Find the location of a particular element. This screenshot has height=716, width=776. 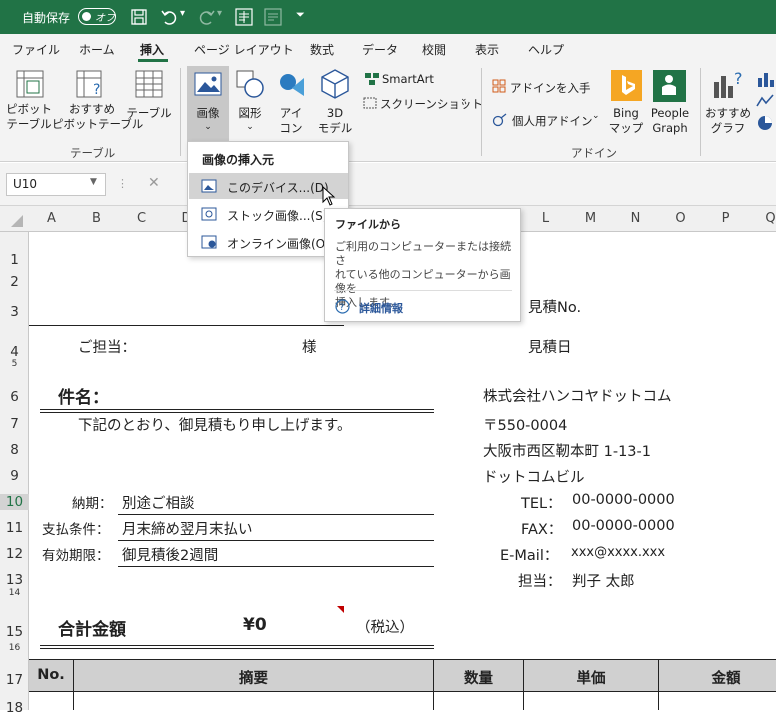

3d-models-button: 3D モデル is located at coordinates (335, 121).